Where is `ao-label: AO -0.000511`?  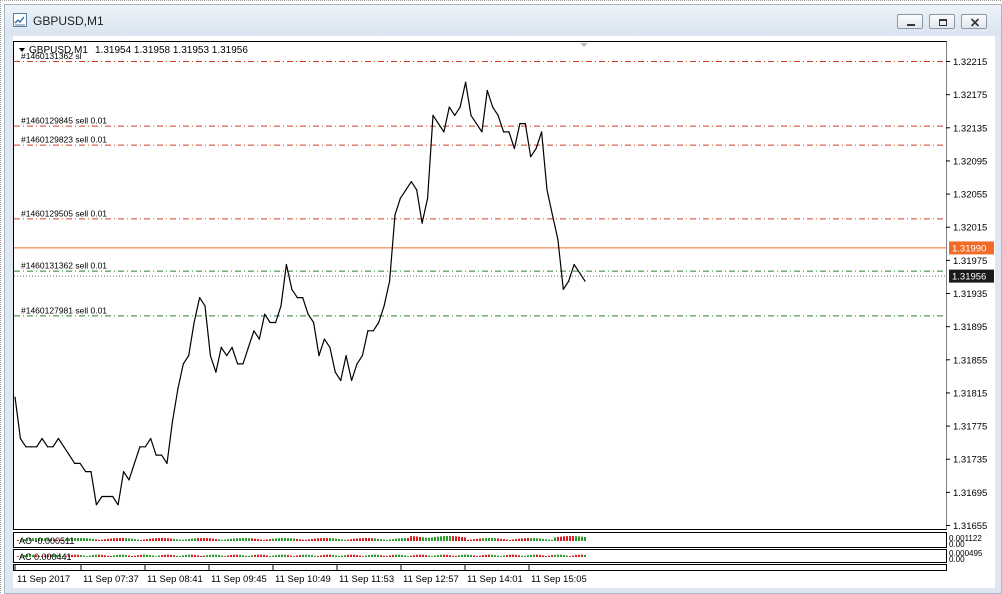
ao-label: AO -0.000511 is located at coordinates (46, 541).